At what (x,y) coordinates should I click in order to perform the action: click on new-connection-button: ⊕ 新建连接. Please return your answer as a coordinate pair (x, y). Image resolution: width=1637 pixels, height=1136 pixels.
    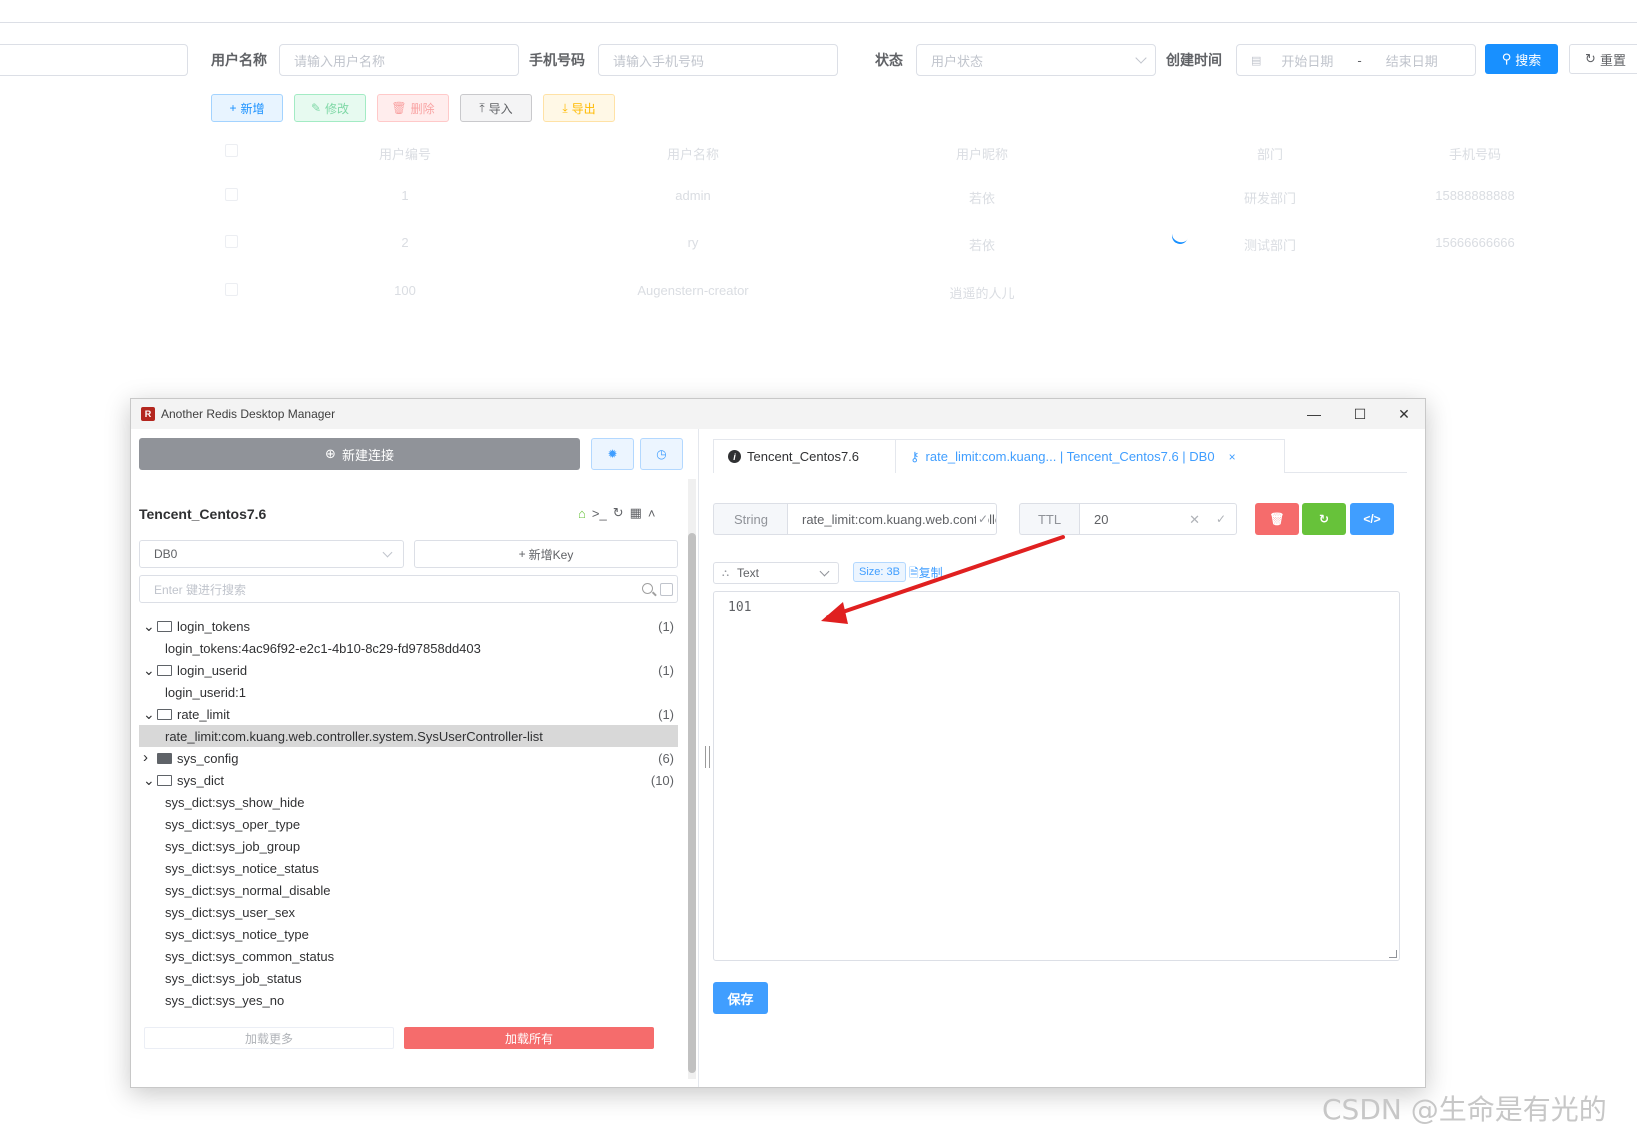
    Looking at the image, I should click on (359, 454).